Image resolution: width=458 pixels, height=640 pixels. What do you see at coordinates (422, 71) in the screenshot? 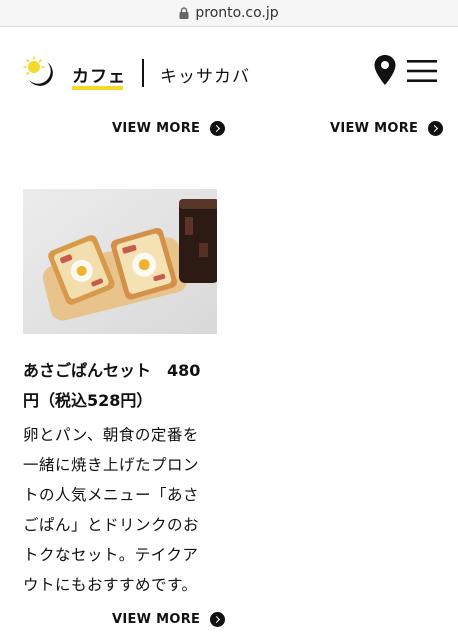
I see `hamburger-menu-icon` at bounding box center [422, 71].